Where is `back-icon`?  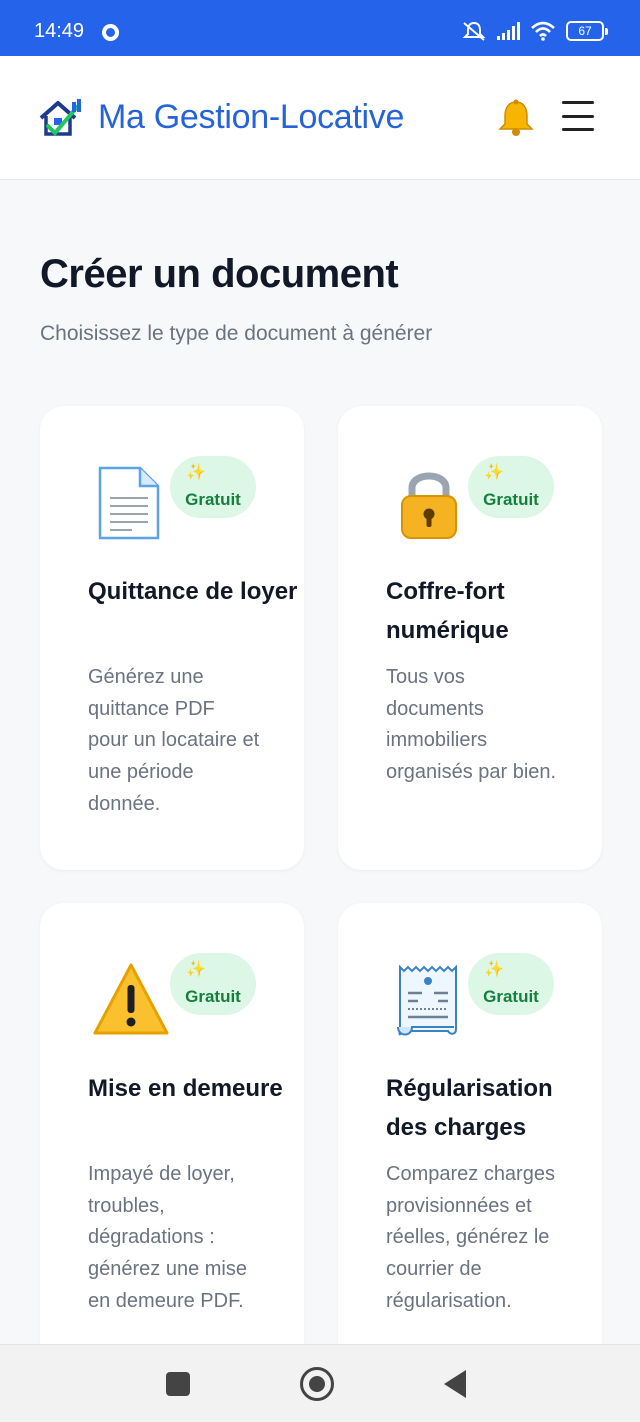
back-icon is located at coordinates (455, 1384).